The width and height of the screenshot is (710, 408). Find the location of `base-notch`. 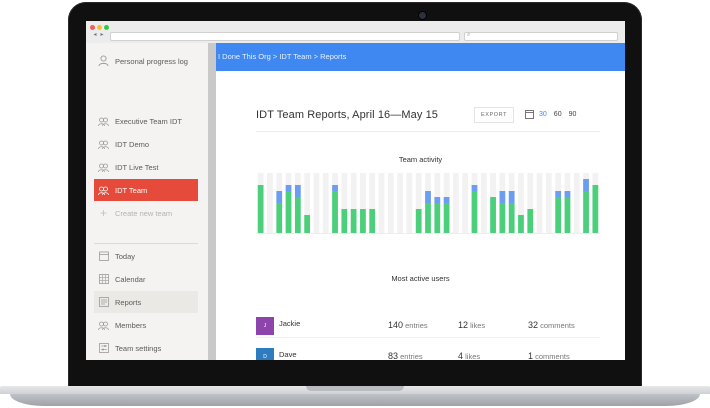

base-notch is located at coordinates (355, 388).